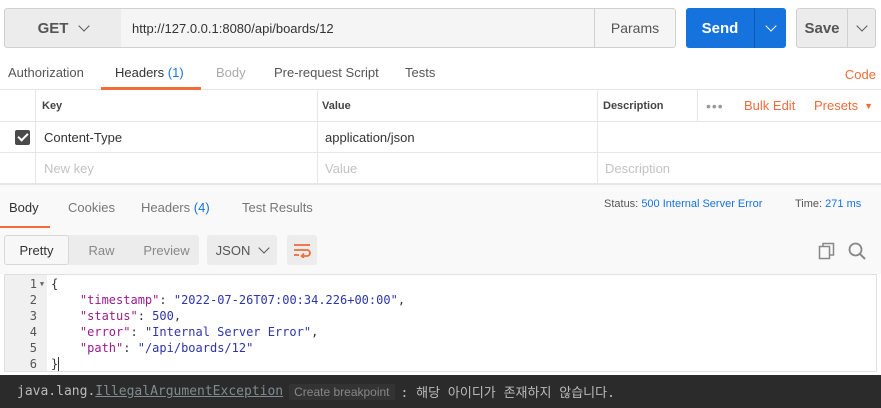  I want to click on save-label: Save, so click(822, 28).